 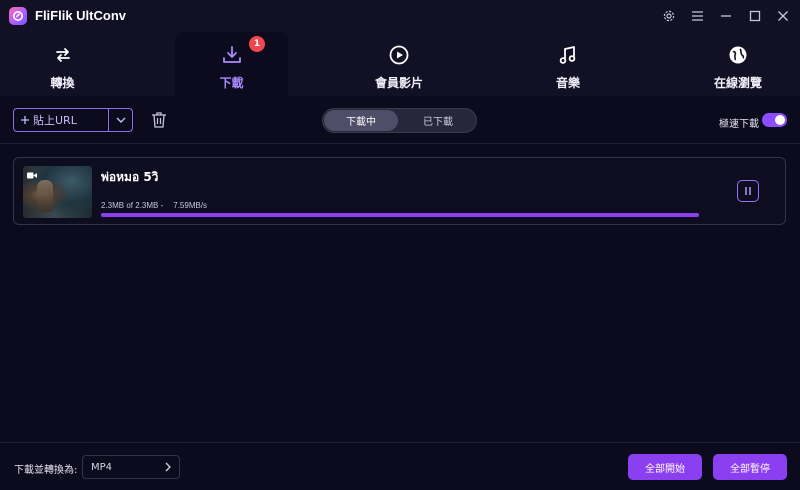 I want to click on footer-divider, so click(x=400, y=442).